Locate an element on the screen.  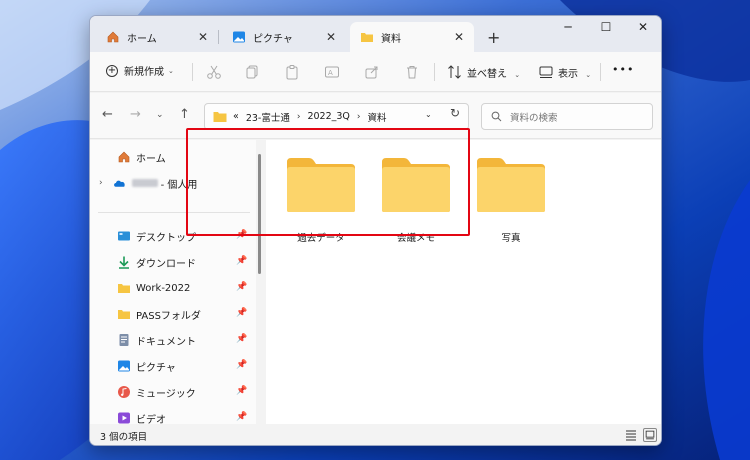
folder-item: 写真 is located at coordinates (511, 201).